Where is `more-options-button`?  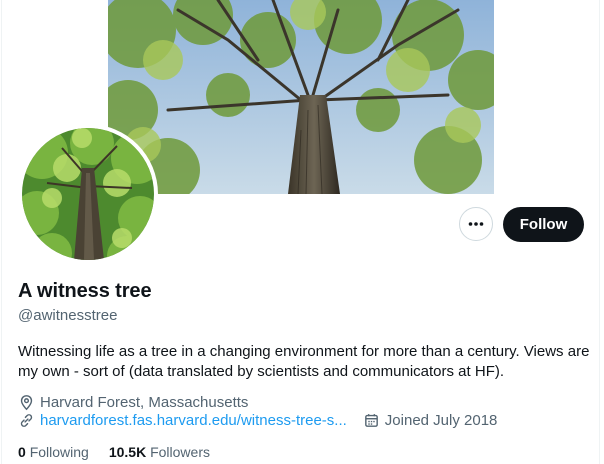
more-options-button is located at coordinates (476, 224).